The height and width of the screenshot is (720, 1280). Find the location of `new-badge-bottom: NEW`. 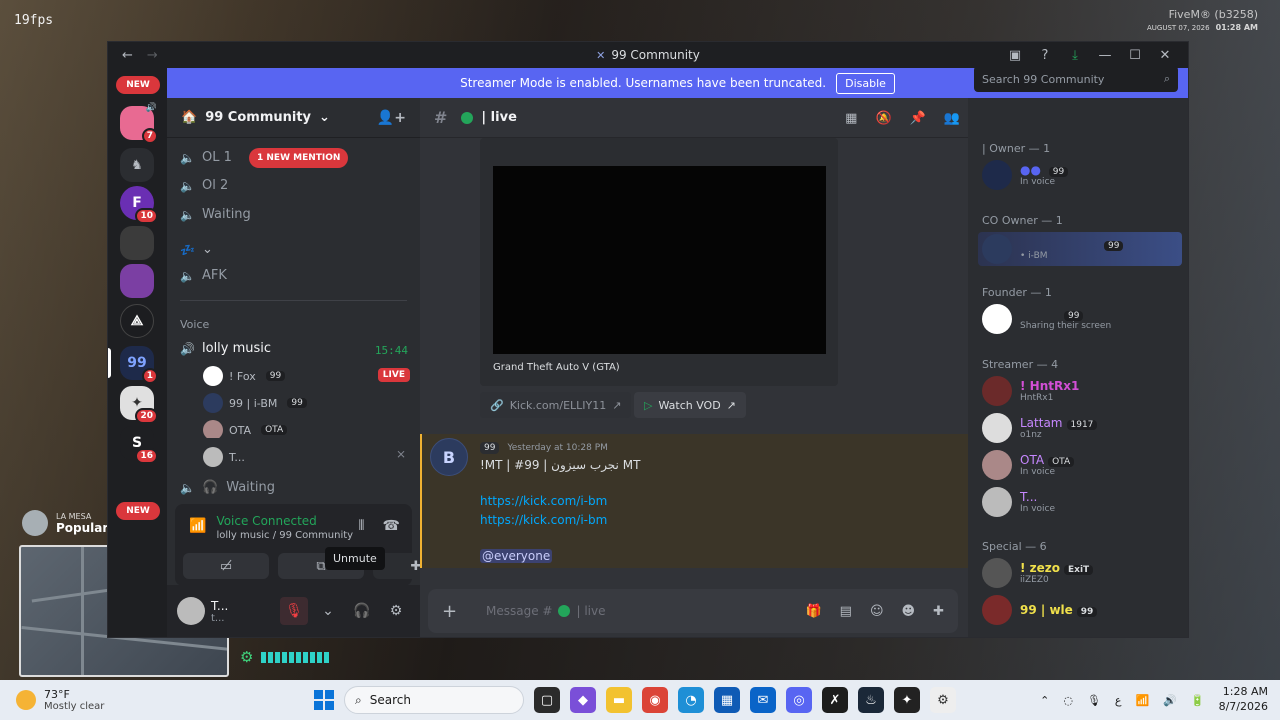

new-badge-bottom: NEW is located at coordinates (138, 511).